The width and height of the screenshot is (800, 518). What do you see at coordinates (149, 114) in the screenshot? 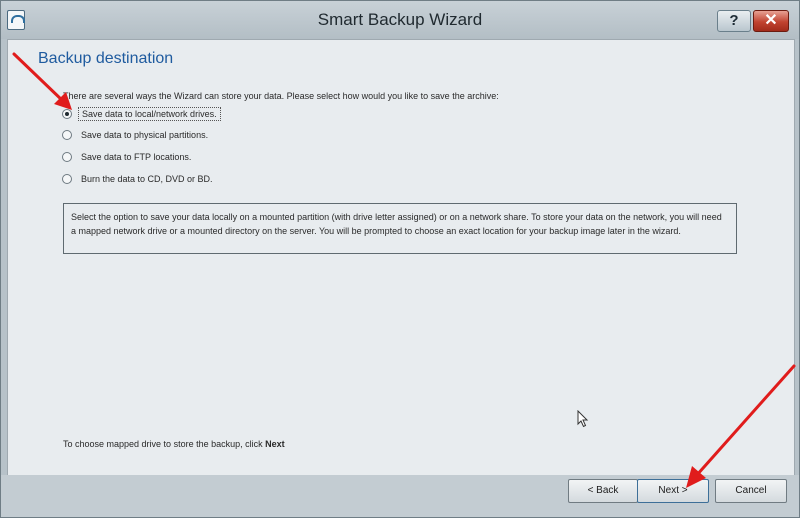
I see `option-label: Save data to local/network drives.` at bounding box center [149, 114].